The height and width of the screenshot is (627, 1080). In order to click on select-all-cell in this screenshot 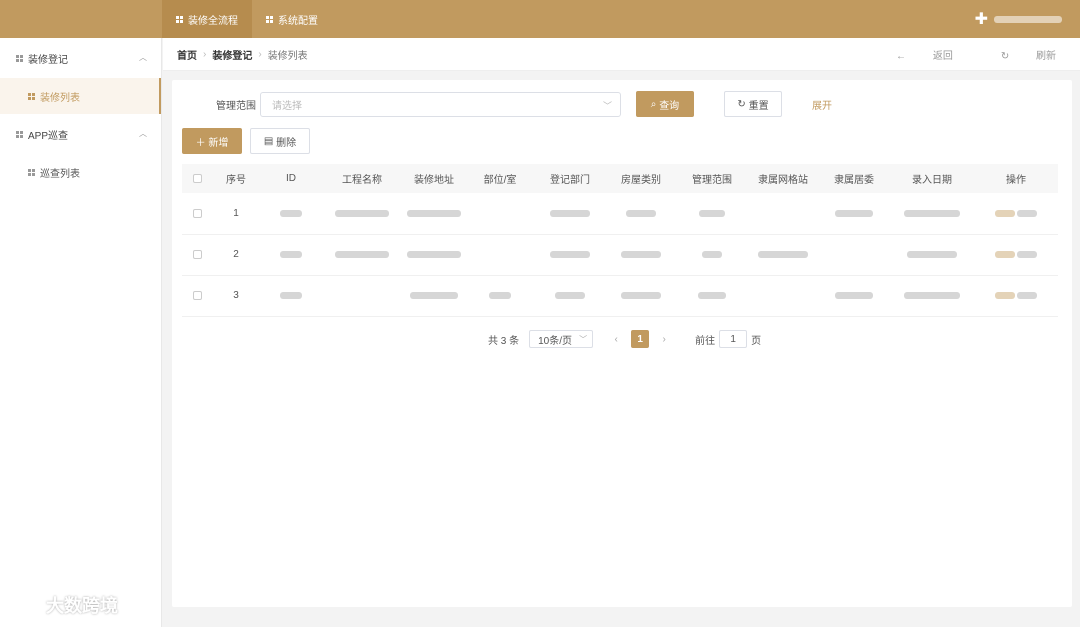, I will do `click(197, 178)`.